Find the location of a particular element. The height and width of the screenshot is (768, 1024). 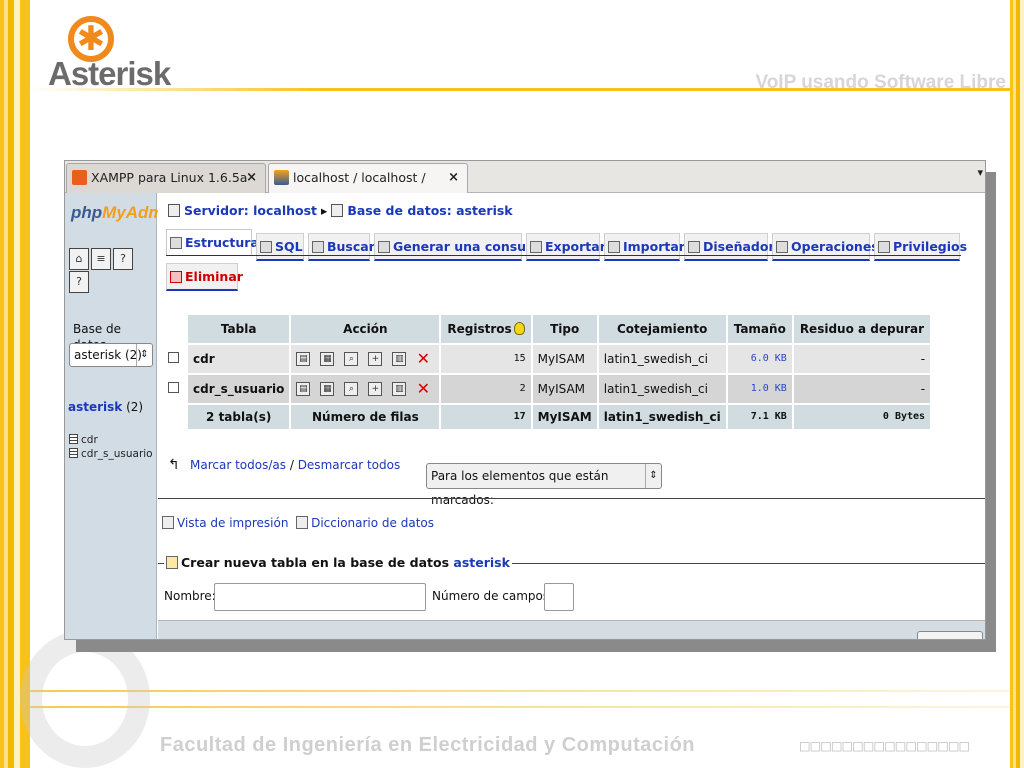

table-list-item: cdr_s_usuario is located at coordinates (111, 454).